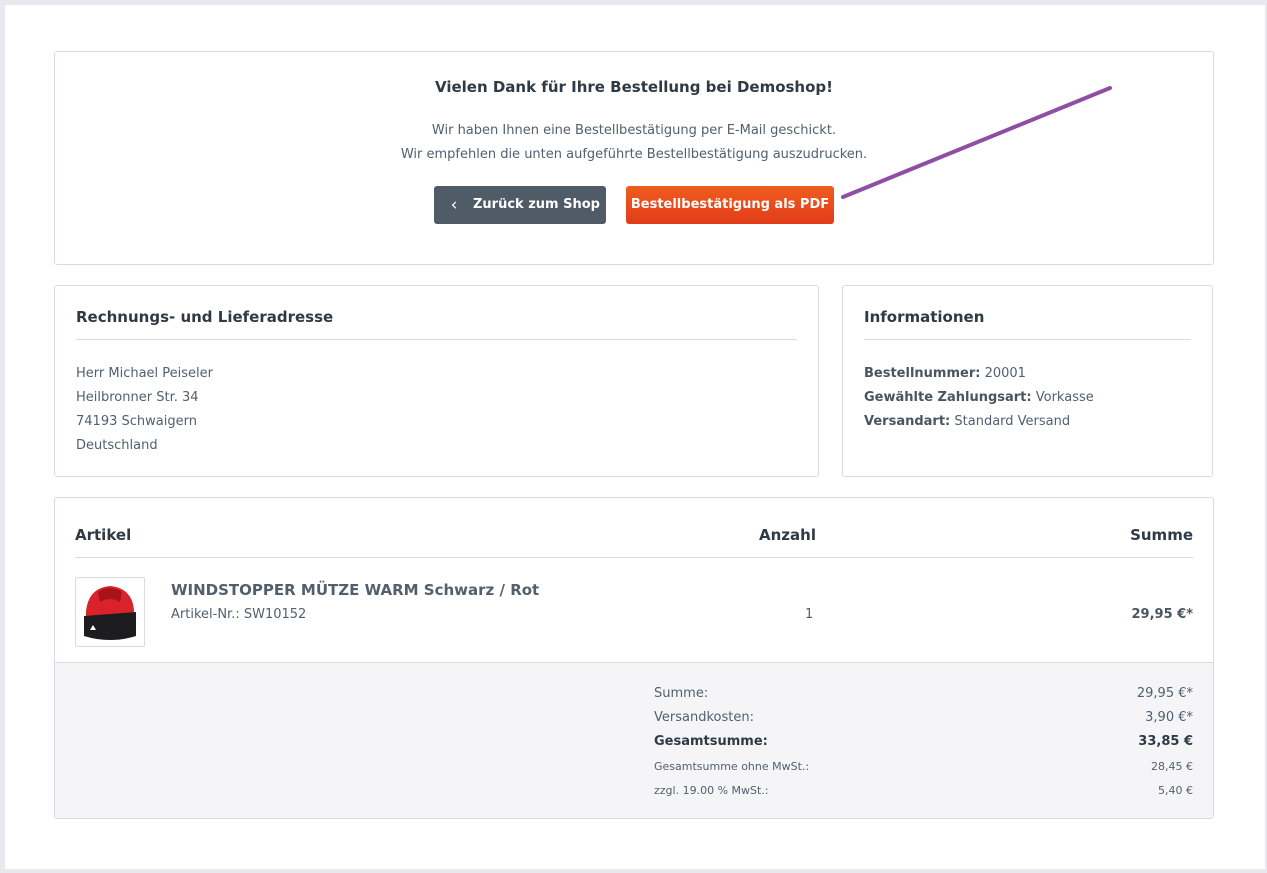  Describe the element at coordinates (1161, 535) in the screenshot. I see `column-sum: Summe` at that location.